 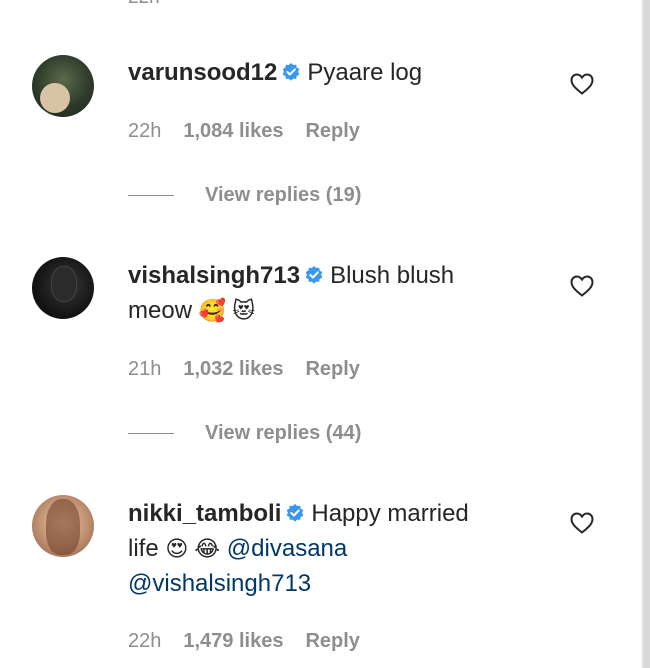 What do you see at coordinates (390, 513) in the screenshot?
I see `comment-text: Happy married` at bounding box center [390, 513].